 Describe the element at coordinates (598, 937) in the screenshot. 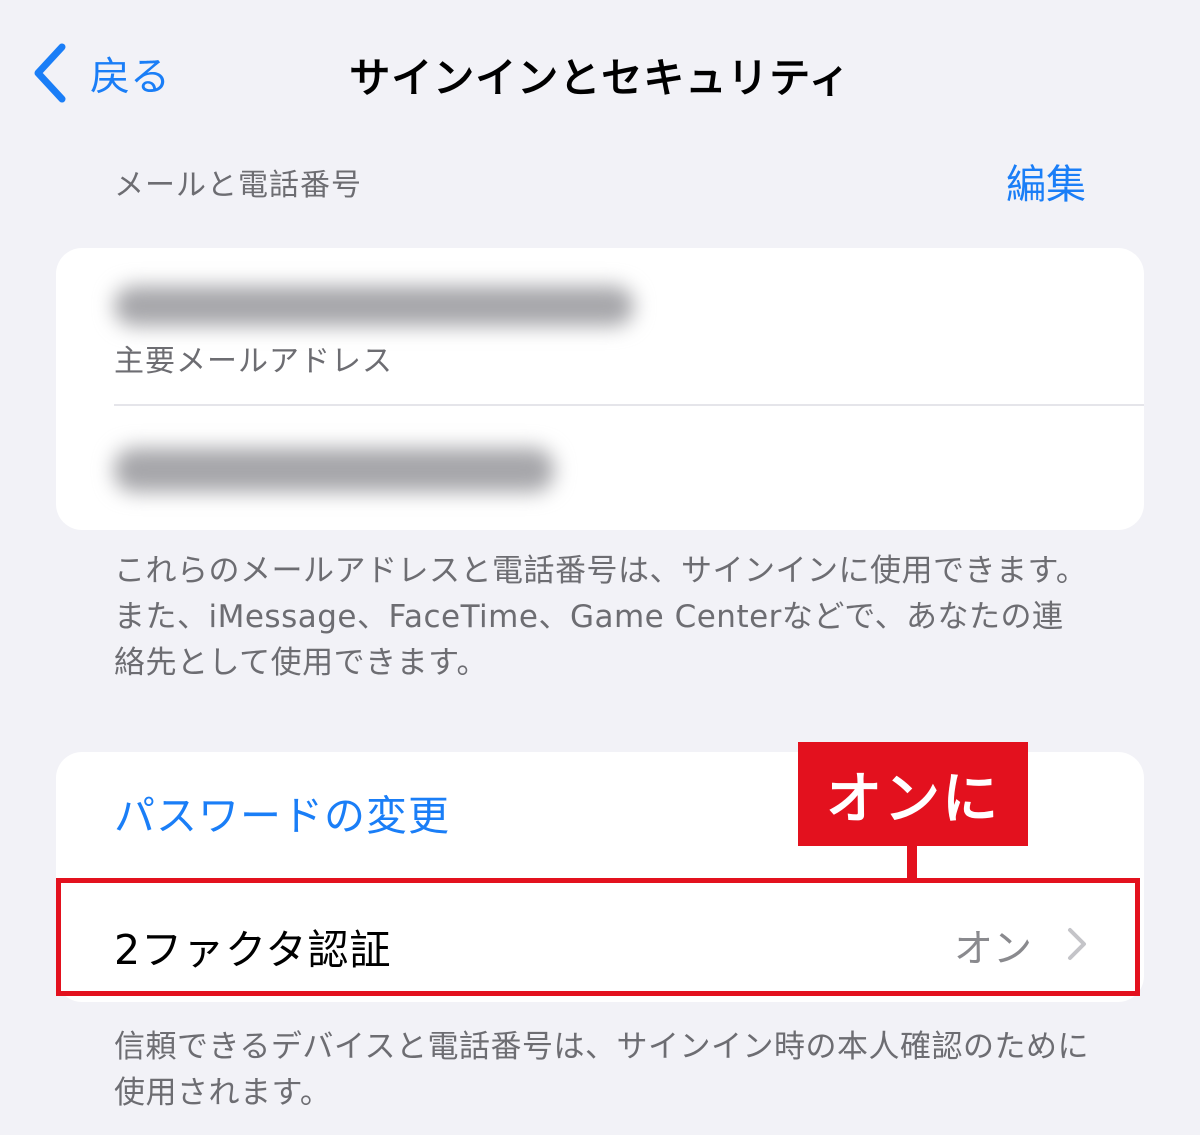

I see `highlight-box` at that location.